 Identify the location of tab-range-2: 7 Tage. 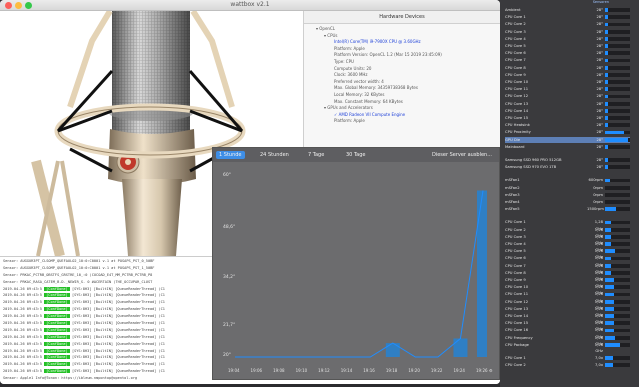
(316, 155).